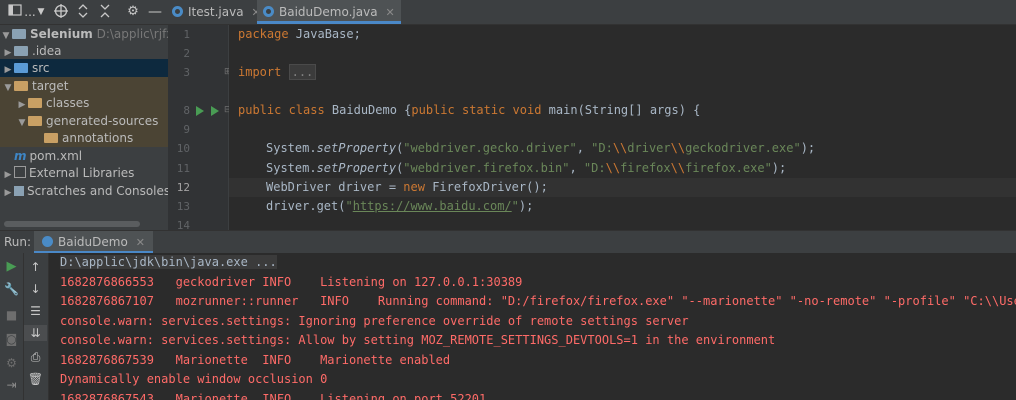 This screenshot has height=400, width=1016. Describe the element at coordinates (183, 187) in the screenshot. I see `line-number: 12` at that location.